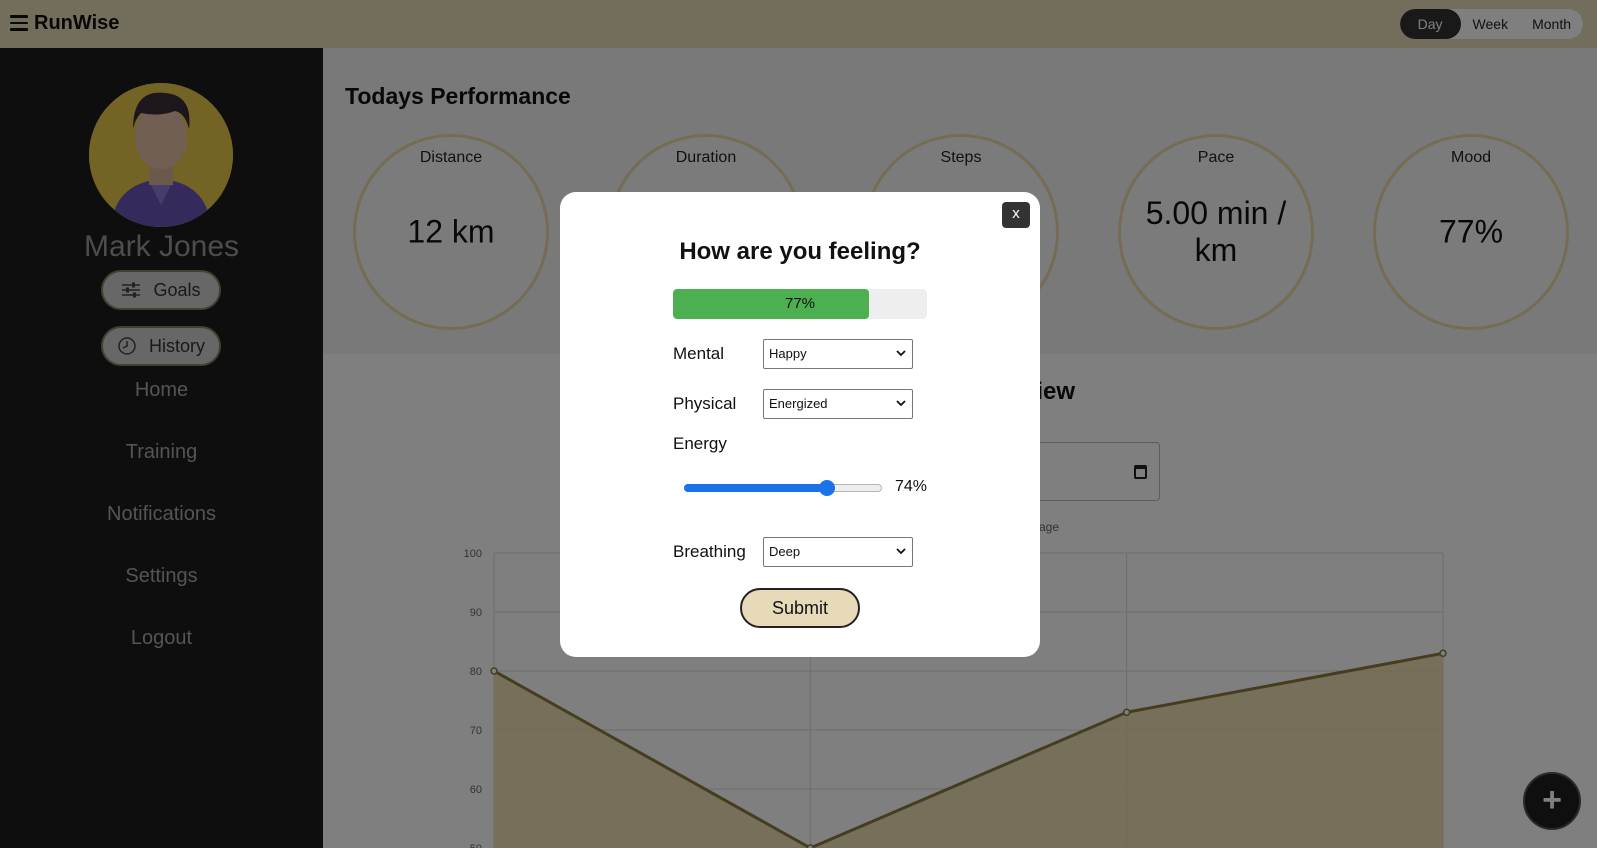 The height and width of the screenshot is (848, 1597). I want to click on breathing-label: Breathing, so click(709, 551).